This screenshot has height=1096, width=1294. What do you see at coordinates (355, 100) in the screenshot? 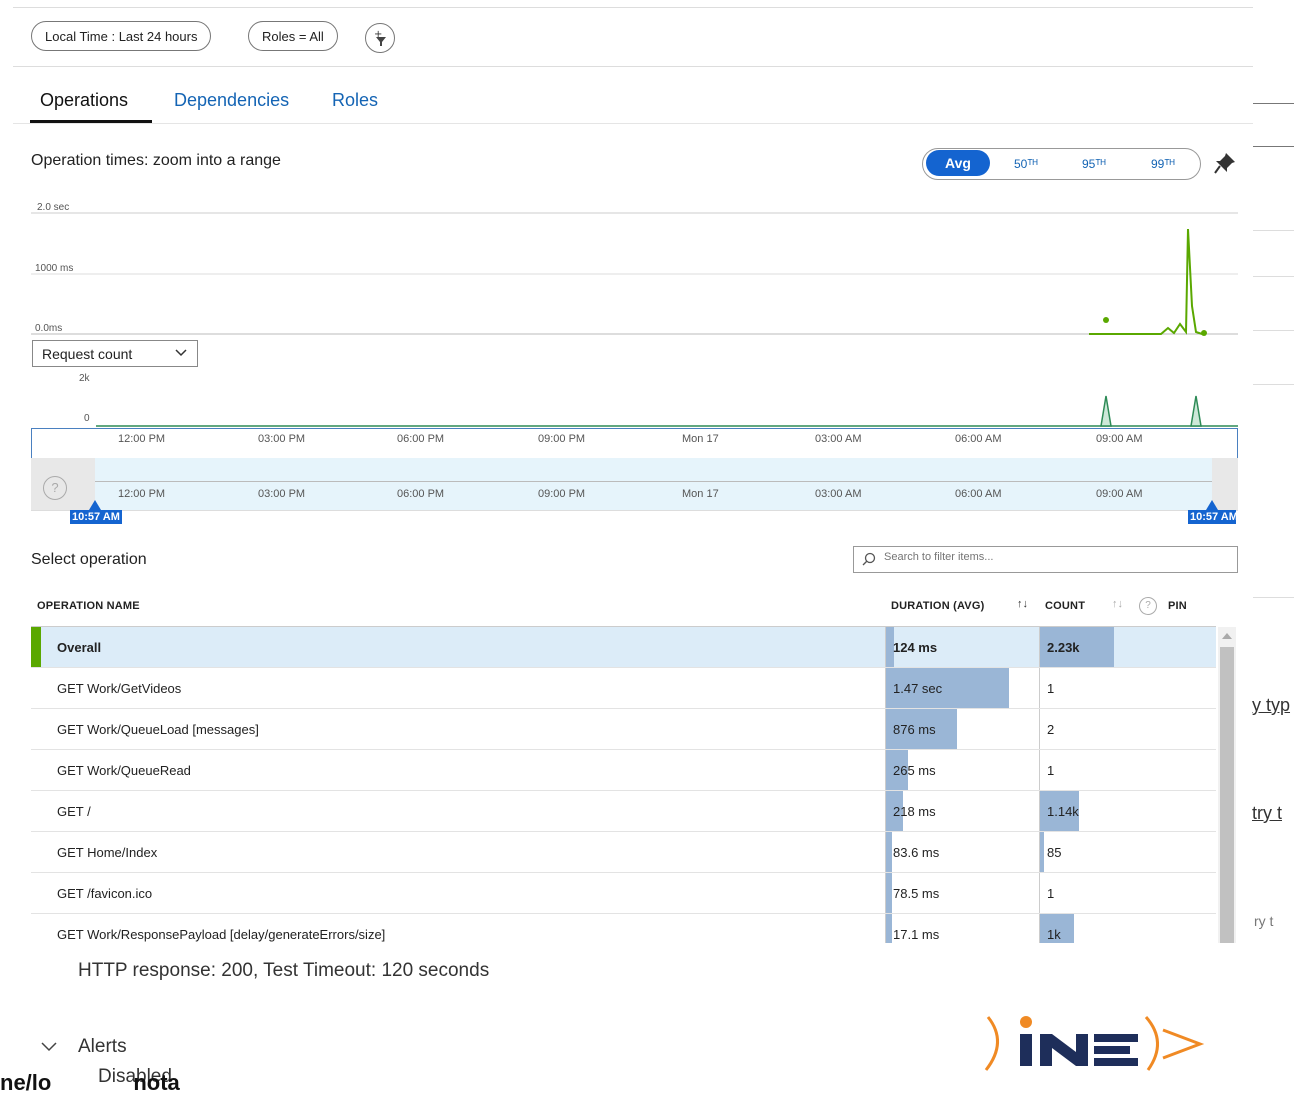
I see `tab-roles: Roles` at bounding box center [355, 100].